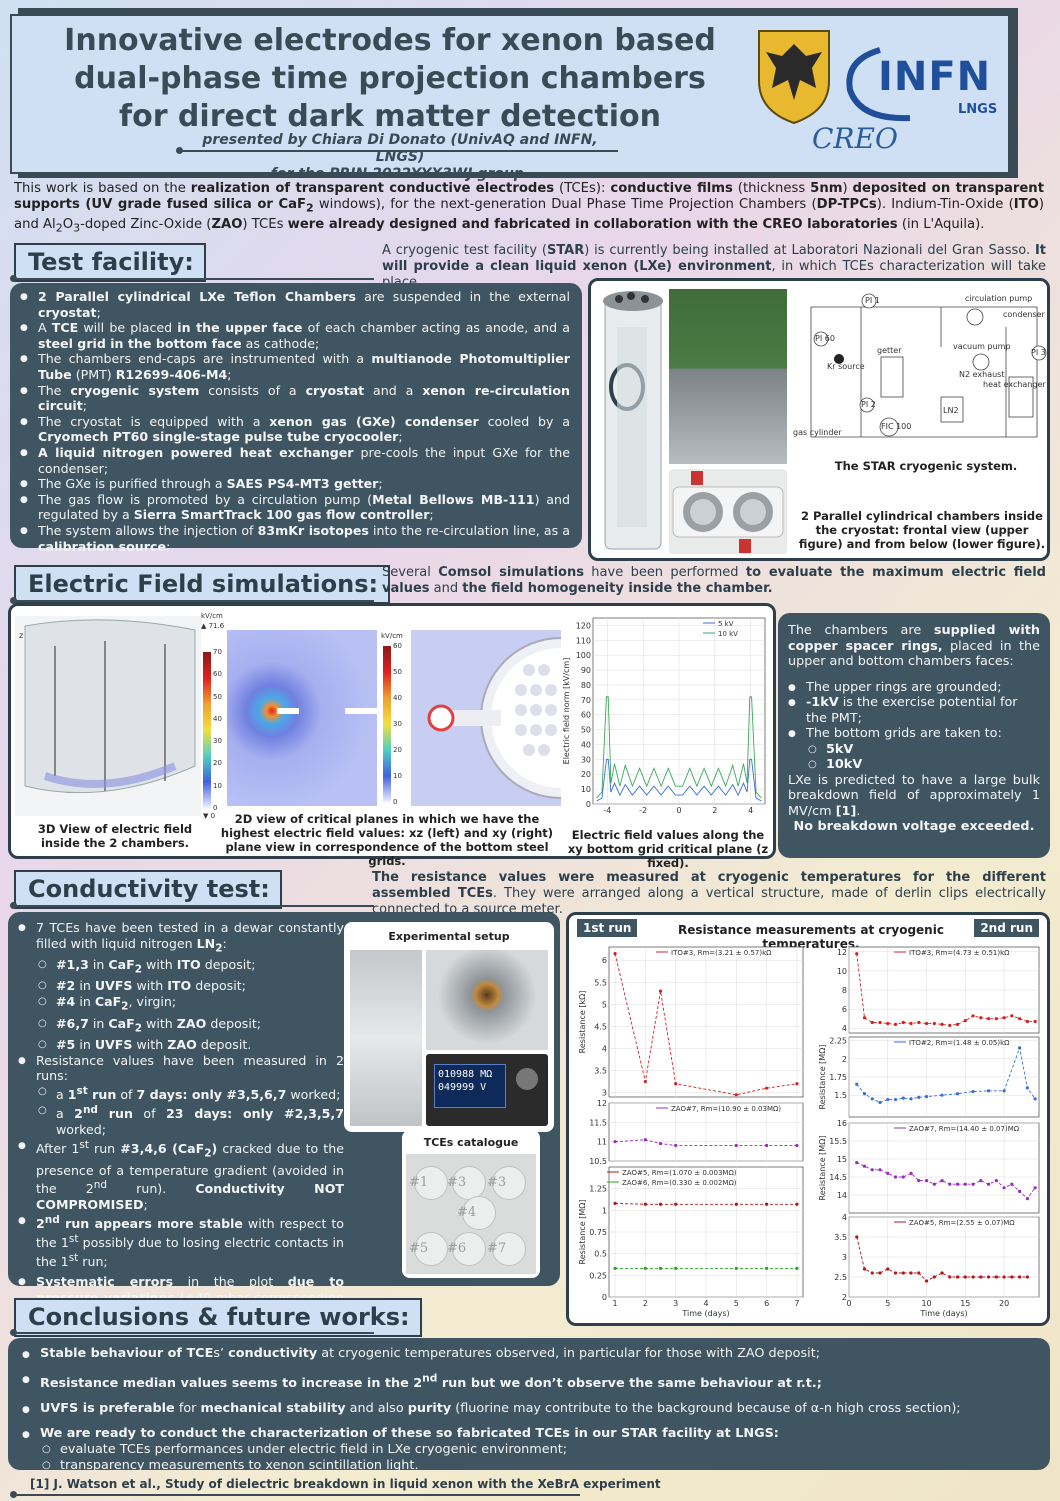 Image resolution: width=1060 pixels, height=1501 pixels. I want to click on setup-photo-left, so click(386, 1038).